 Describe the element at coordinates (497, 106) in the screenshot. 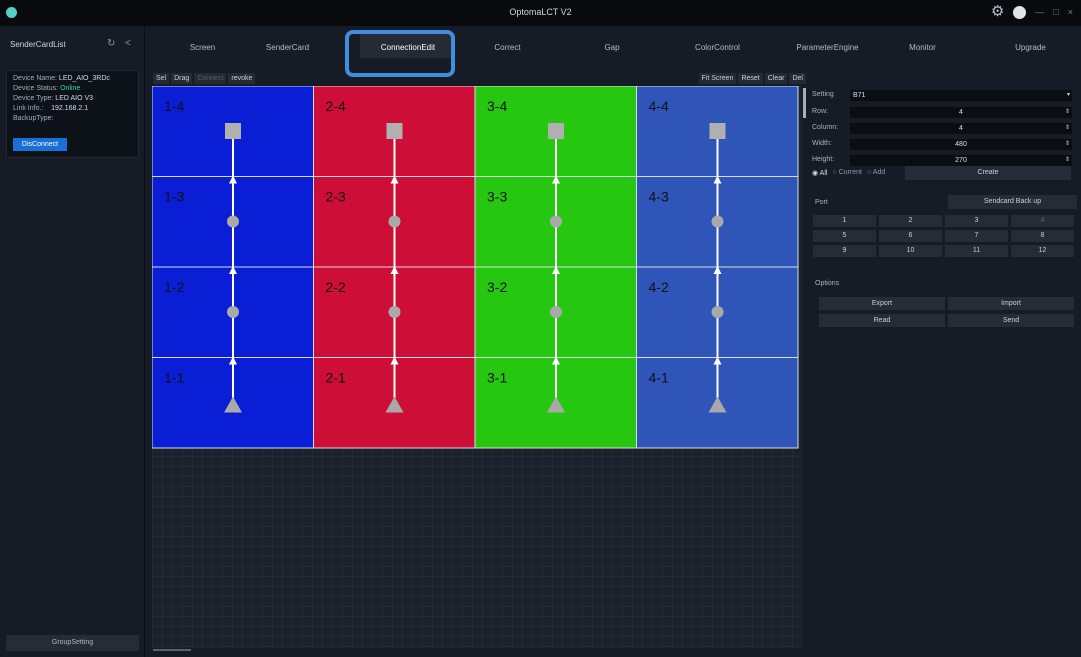

I see `cabinet-label: 3-4` at that location.